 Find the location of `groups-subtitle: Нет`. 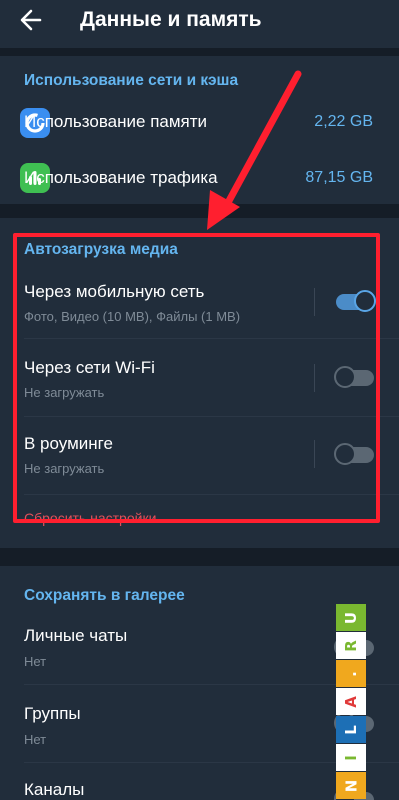

groups-subtitle: Нет is located at coordinates (35, 739).